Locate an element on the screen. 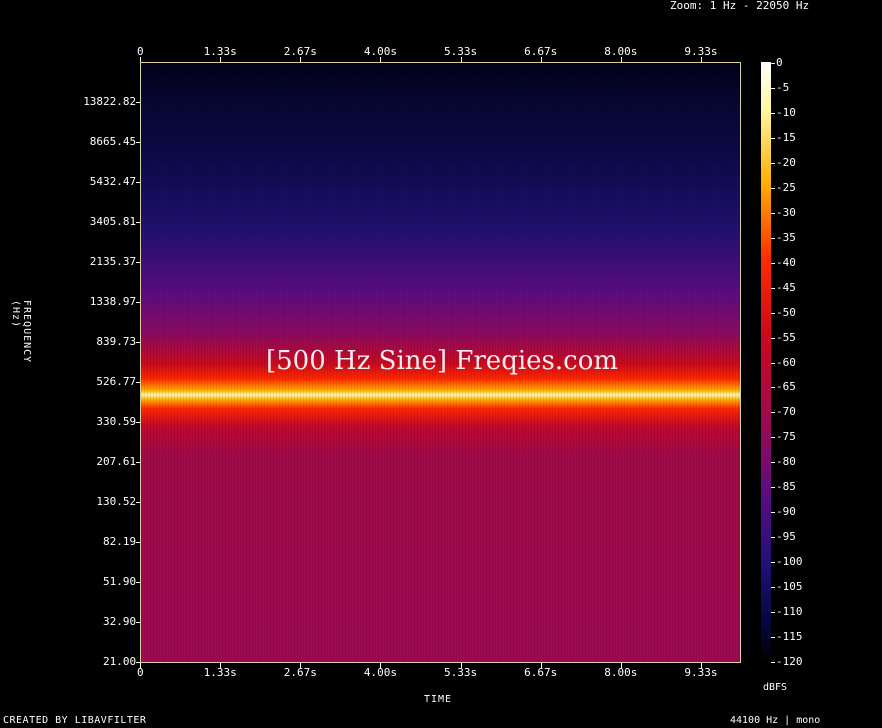 The height and width of the screenshot is (728, 882). colorbar-tick-label: -75 is located at coordinates (786, 437).